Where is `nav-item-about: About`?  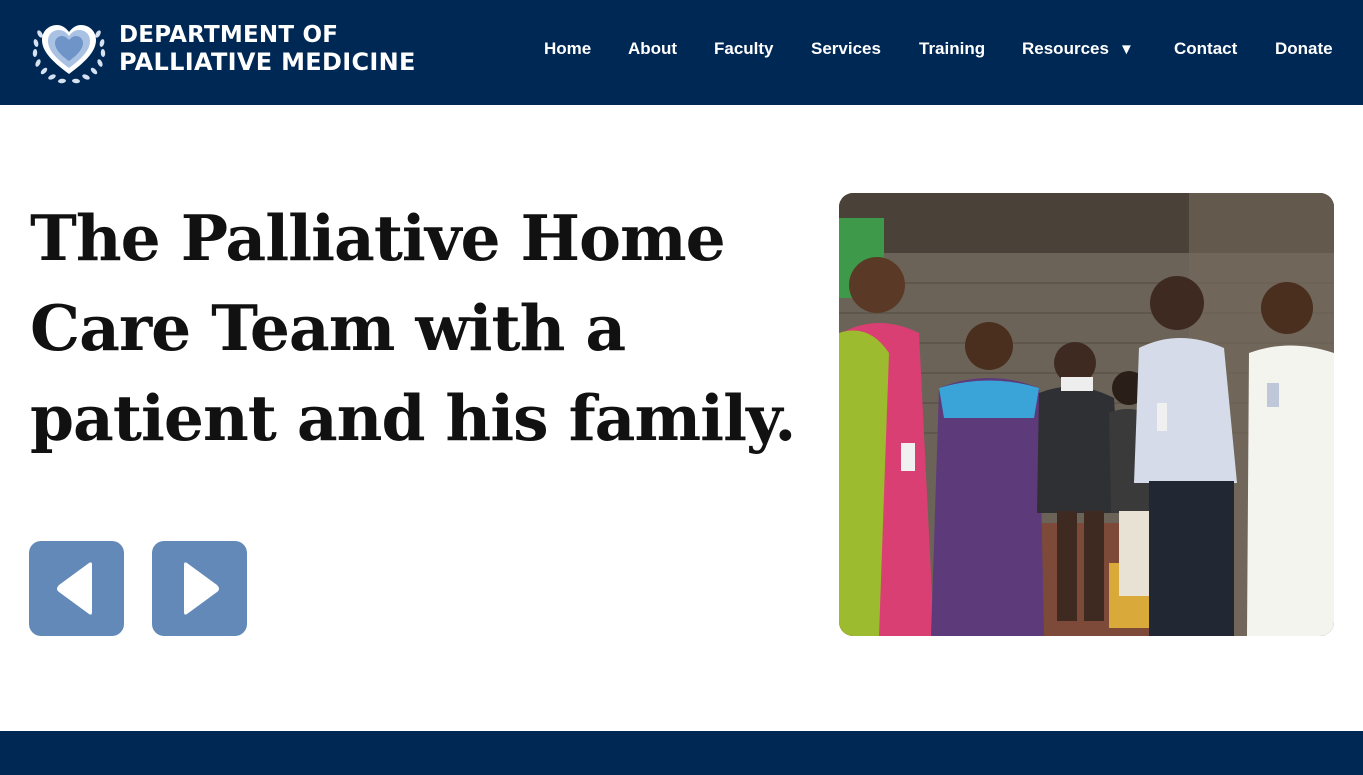 nav-item-about: About is located at coordinates (652, 49).